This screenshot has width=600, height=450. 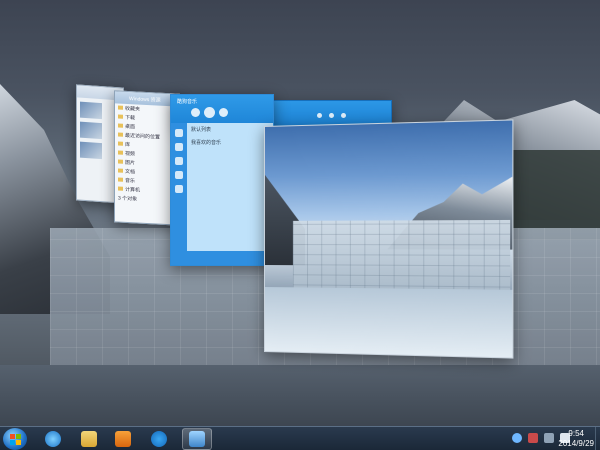 I want to click on close-icon, so click(x=343, y=115).